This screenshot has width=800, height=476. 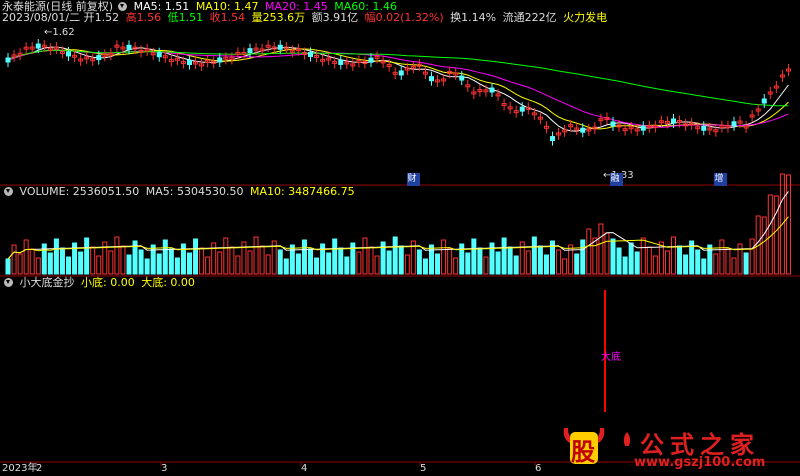 What do you see at coordinates (538, 468) in the screenshot?
I see `month-label-6: 6` at bounding box center [538, 468].